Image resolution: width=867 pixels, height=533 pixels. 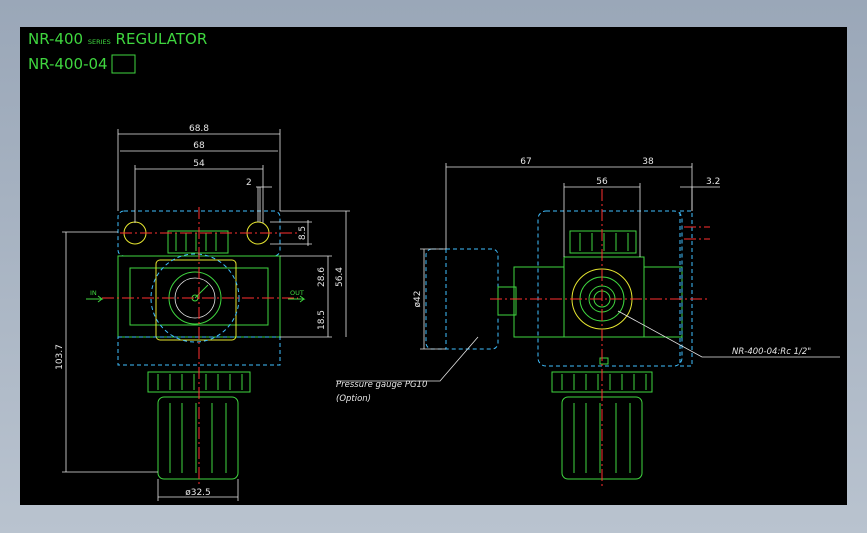 What do you see at coordinates (199, 146) in the screenshot?
I see `dim-front-68: 68` at bounding box center [199, 146].